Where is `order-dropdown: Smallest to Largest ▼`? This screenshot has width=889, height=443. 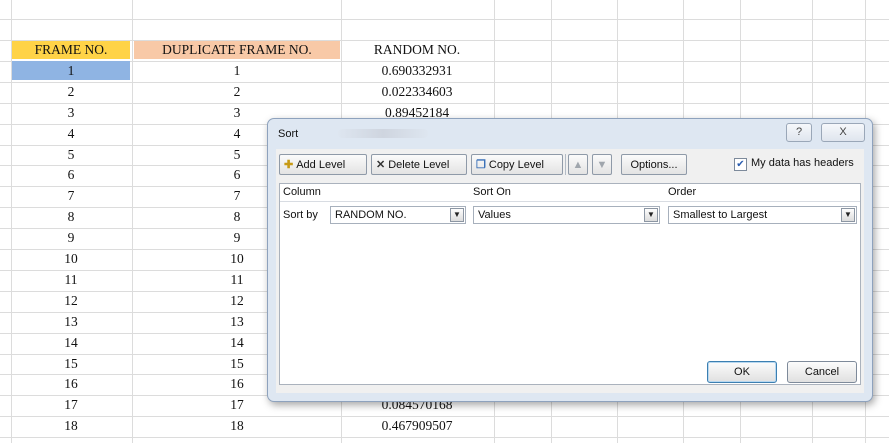 order-dropdown: Smallest to Largest ▼ is located at coordinates (762, 215).